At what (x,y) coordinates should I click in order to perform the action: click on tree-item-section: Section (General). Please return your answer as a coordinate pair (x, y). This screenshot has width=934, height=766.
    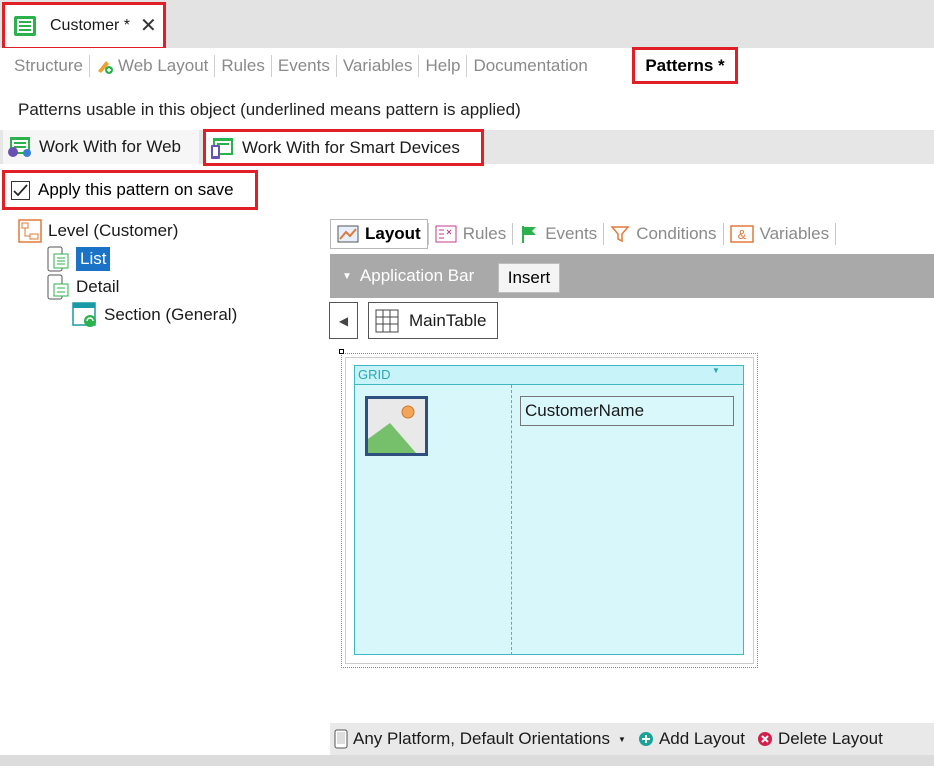
    Looking at the image, I should click on (154, 315).